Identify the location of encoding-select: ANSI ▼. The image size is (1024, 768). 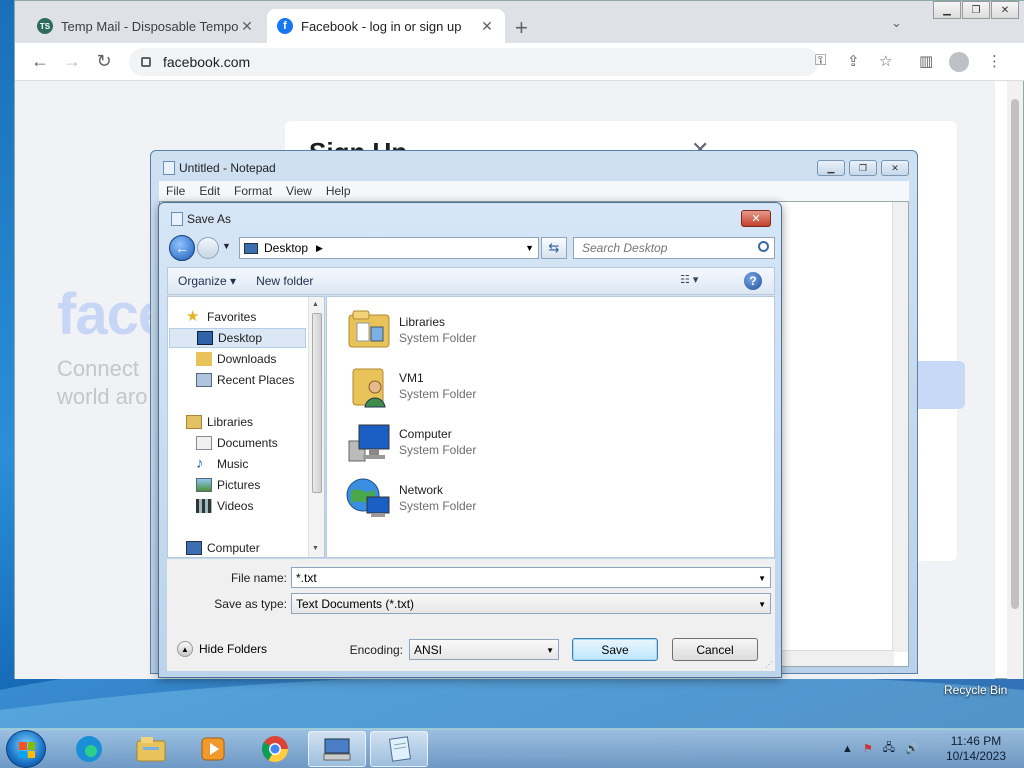
(484, 649).